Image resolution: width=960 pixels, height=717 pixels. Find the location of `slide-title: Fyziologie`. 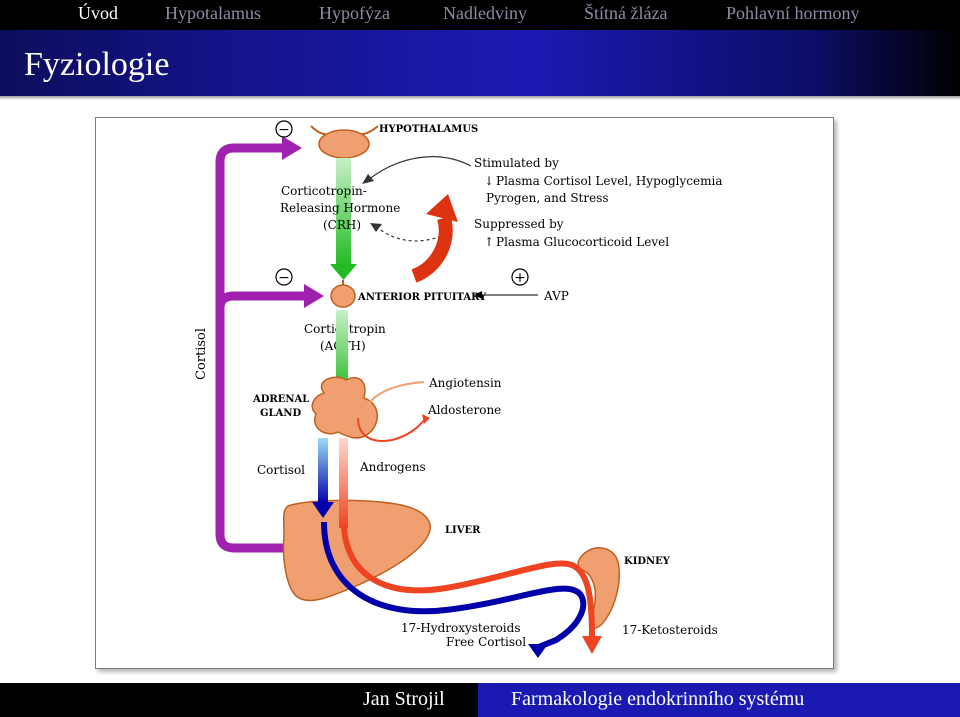

slide-title: Fyziologie is located at coordinates (97, 64).